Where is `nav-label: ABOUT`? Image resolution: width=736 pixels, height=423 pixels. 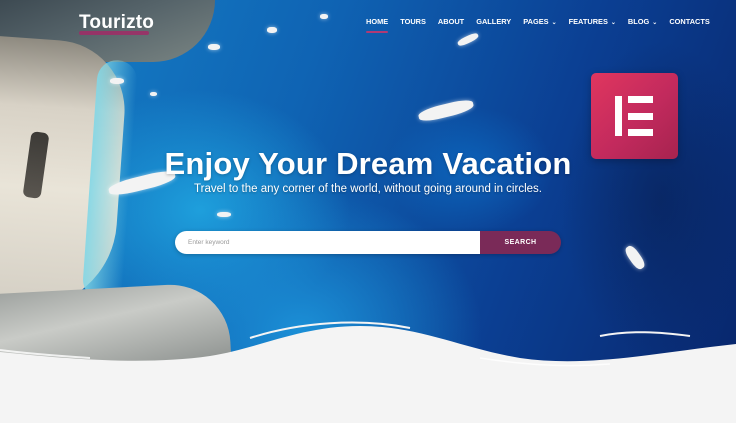 nav-label: ABOUT is located at coordinates (451, 21).